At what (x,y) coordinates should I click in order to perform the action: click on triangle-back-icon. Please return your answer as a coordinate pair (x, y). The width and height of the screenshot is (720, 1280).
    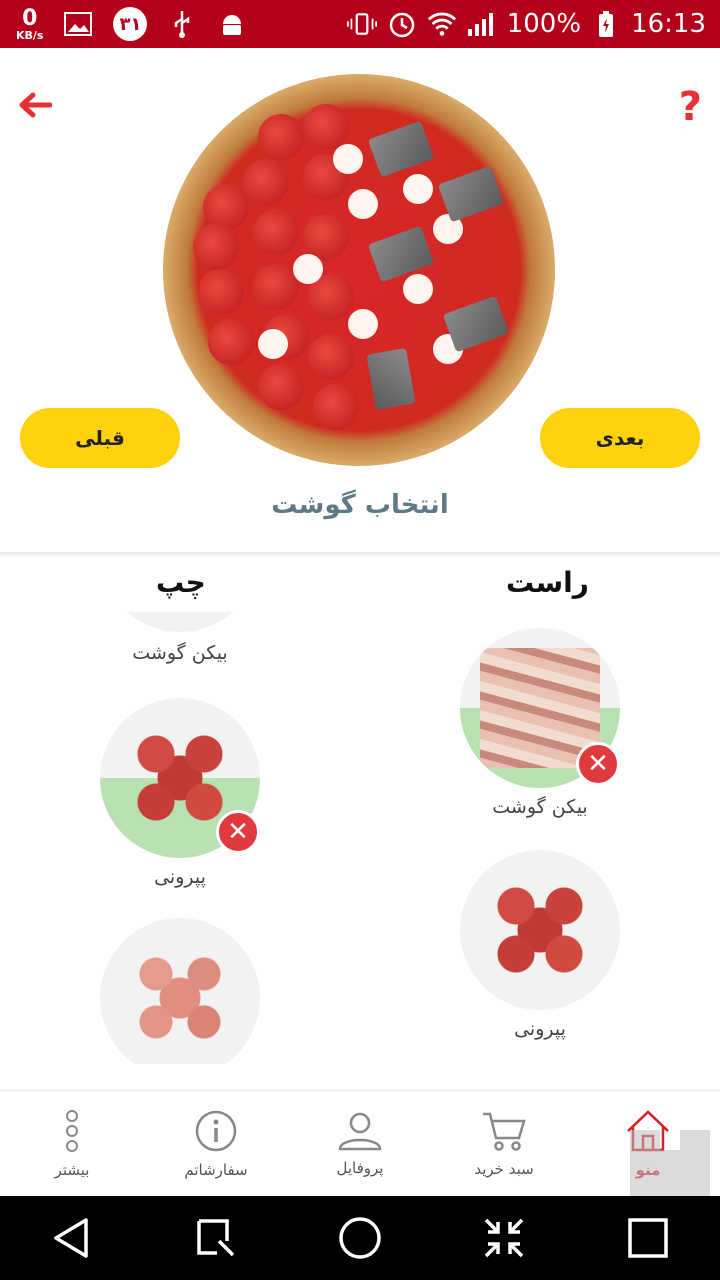
    Looking at the image, I should click on (71, 1238).